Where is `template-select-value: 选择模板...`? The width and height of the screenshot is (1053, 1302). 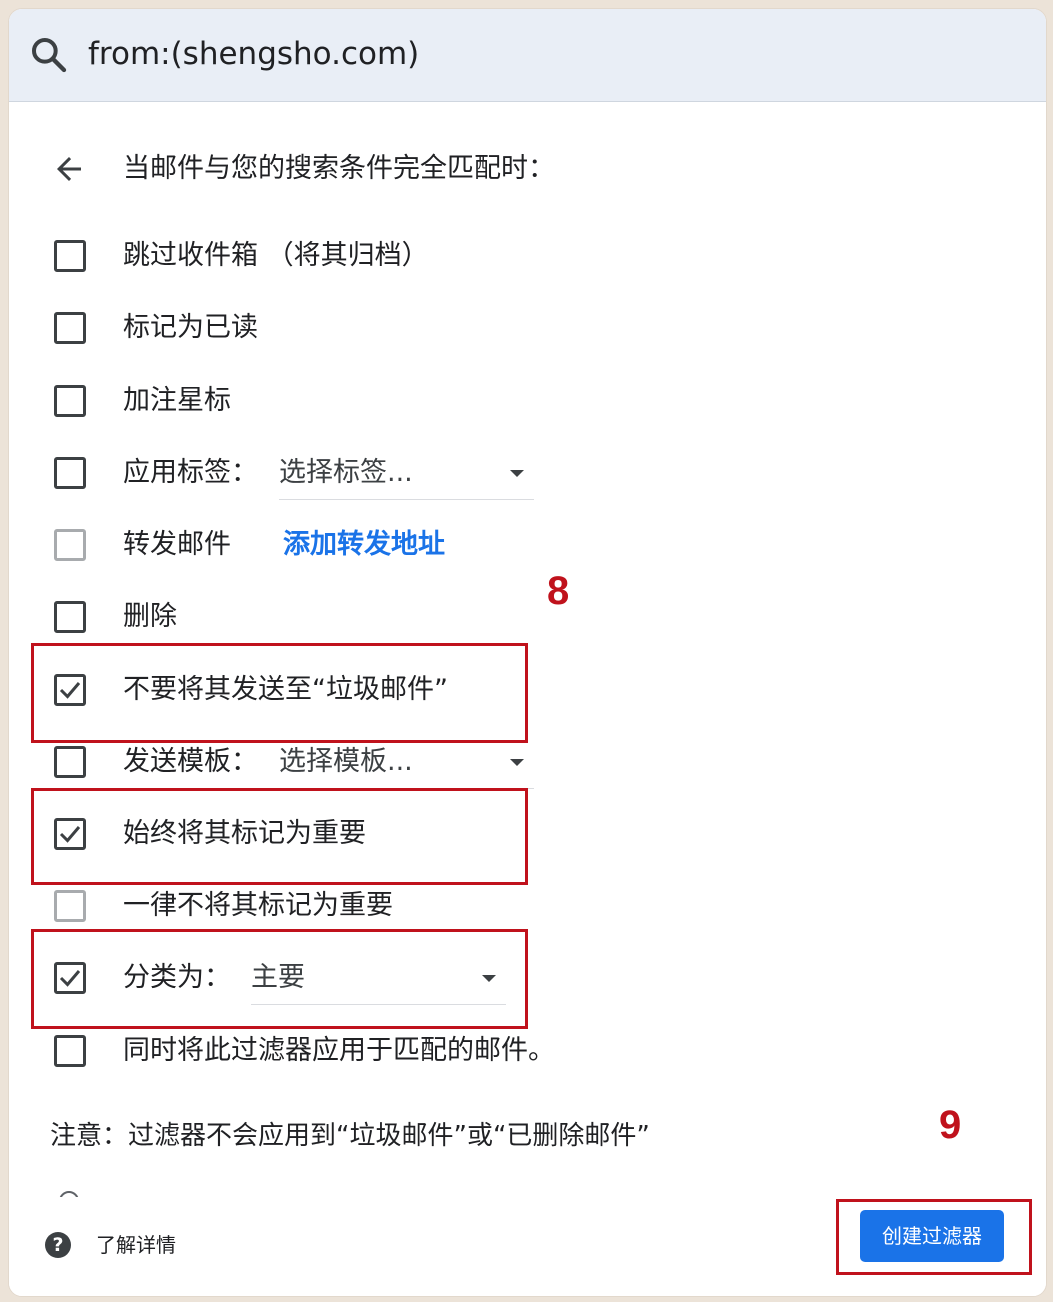
template-select-value: 选择模板... is located at coordinates (346, 761).